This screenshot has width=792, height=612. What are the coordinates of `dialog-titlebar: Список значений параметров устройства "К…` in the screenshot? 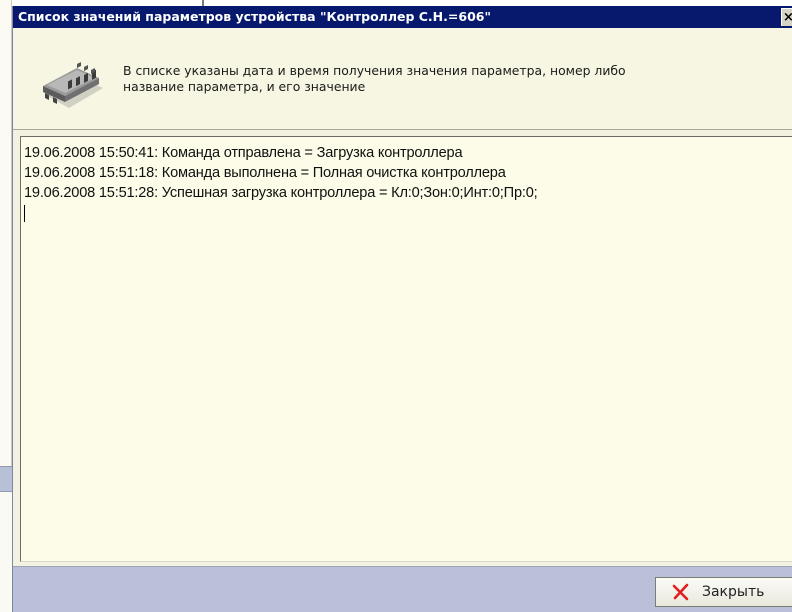 It's located at (402, 17).